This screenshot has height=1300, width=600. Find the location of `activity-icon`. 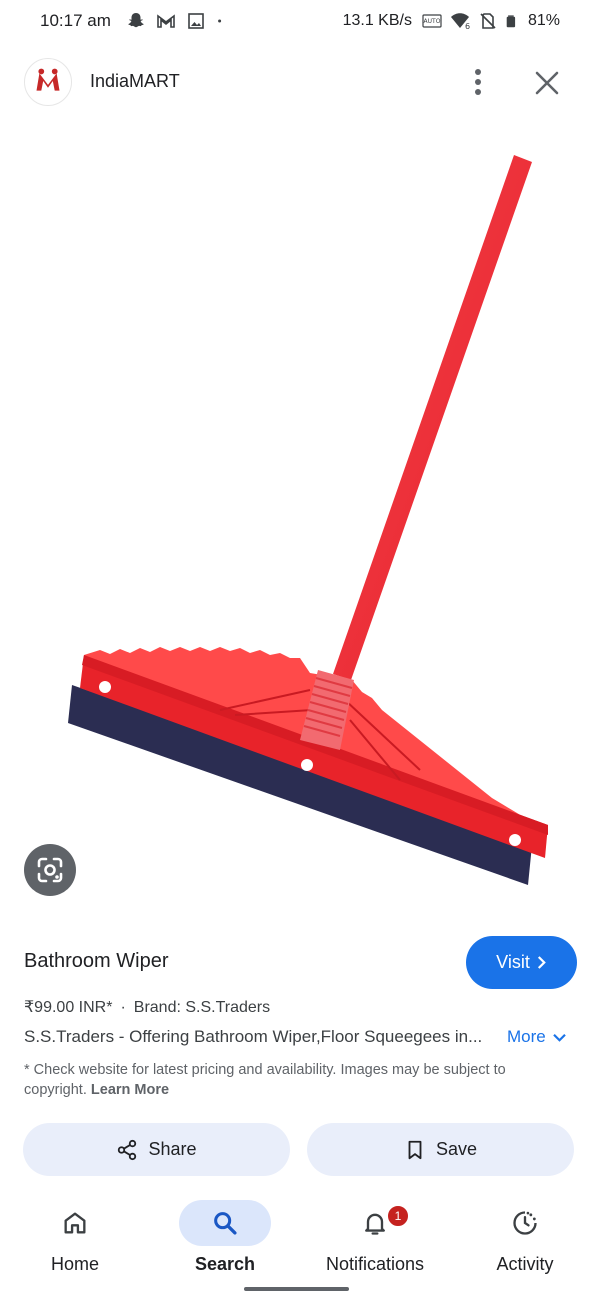

activity-icon is located at coordinates (525, 1223).